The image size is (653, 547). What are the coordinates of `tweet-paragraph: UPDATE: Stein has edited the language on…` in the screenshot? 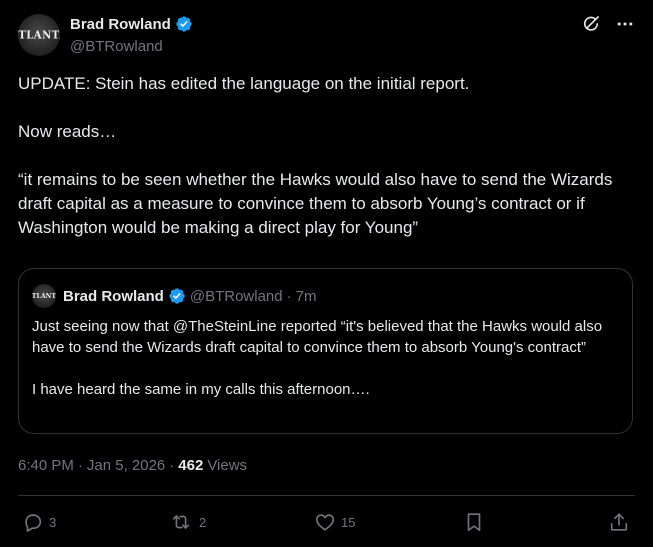 It's located at (244, 83).